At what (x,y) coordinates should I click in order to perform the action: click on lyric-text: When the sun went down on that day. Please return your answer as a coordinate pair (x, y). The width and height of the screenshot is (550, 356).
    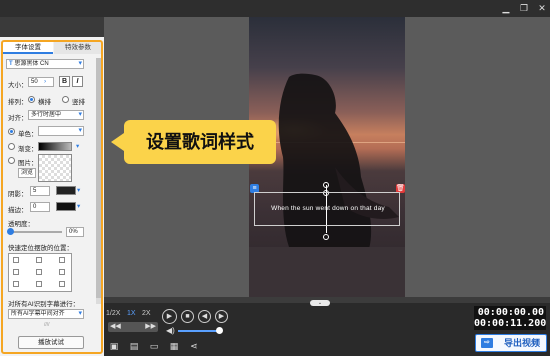
    Looking at the image, I should click on (328, 208).